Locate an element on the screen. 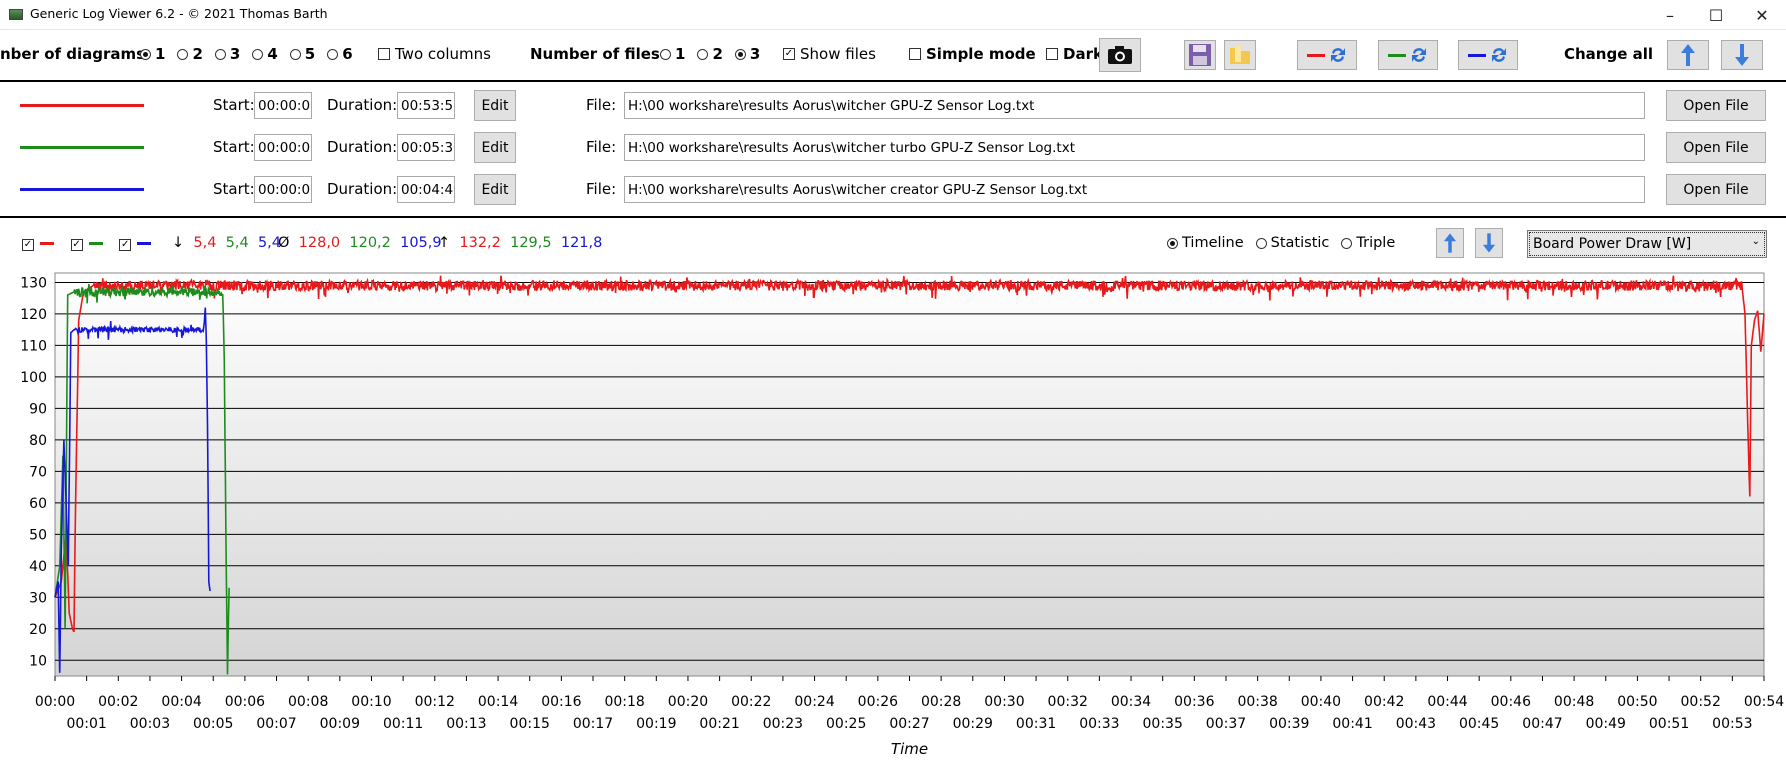 Image resolution: width=1786 pixels, height=765 pixels. x-tick-label: 00:21 is located at coordinates (719, 724).